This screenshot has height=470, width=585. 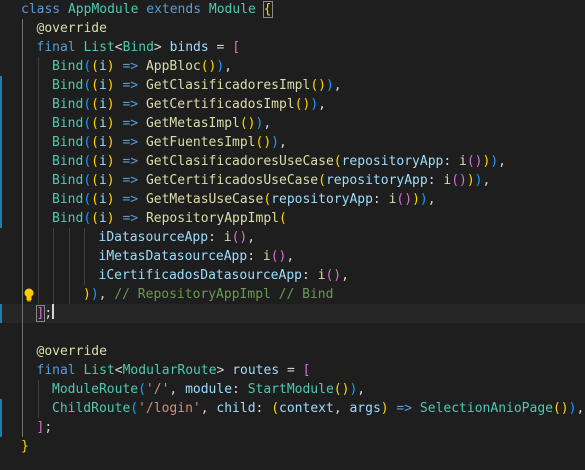 I want to click on code-line: final List<Bind> binds = [, so click(x=292, y=47).